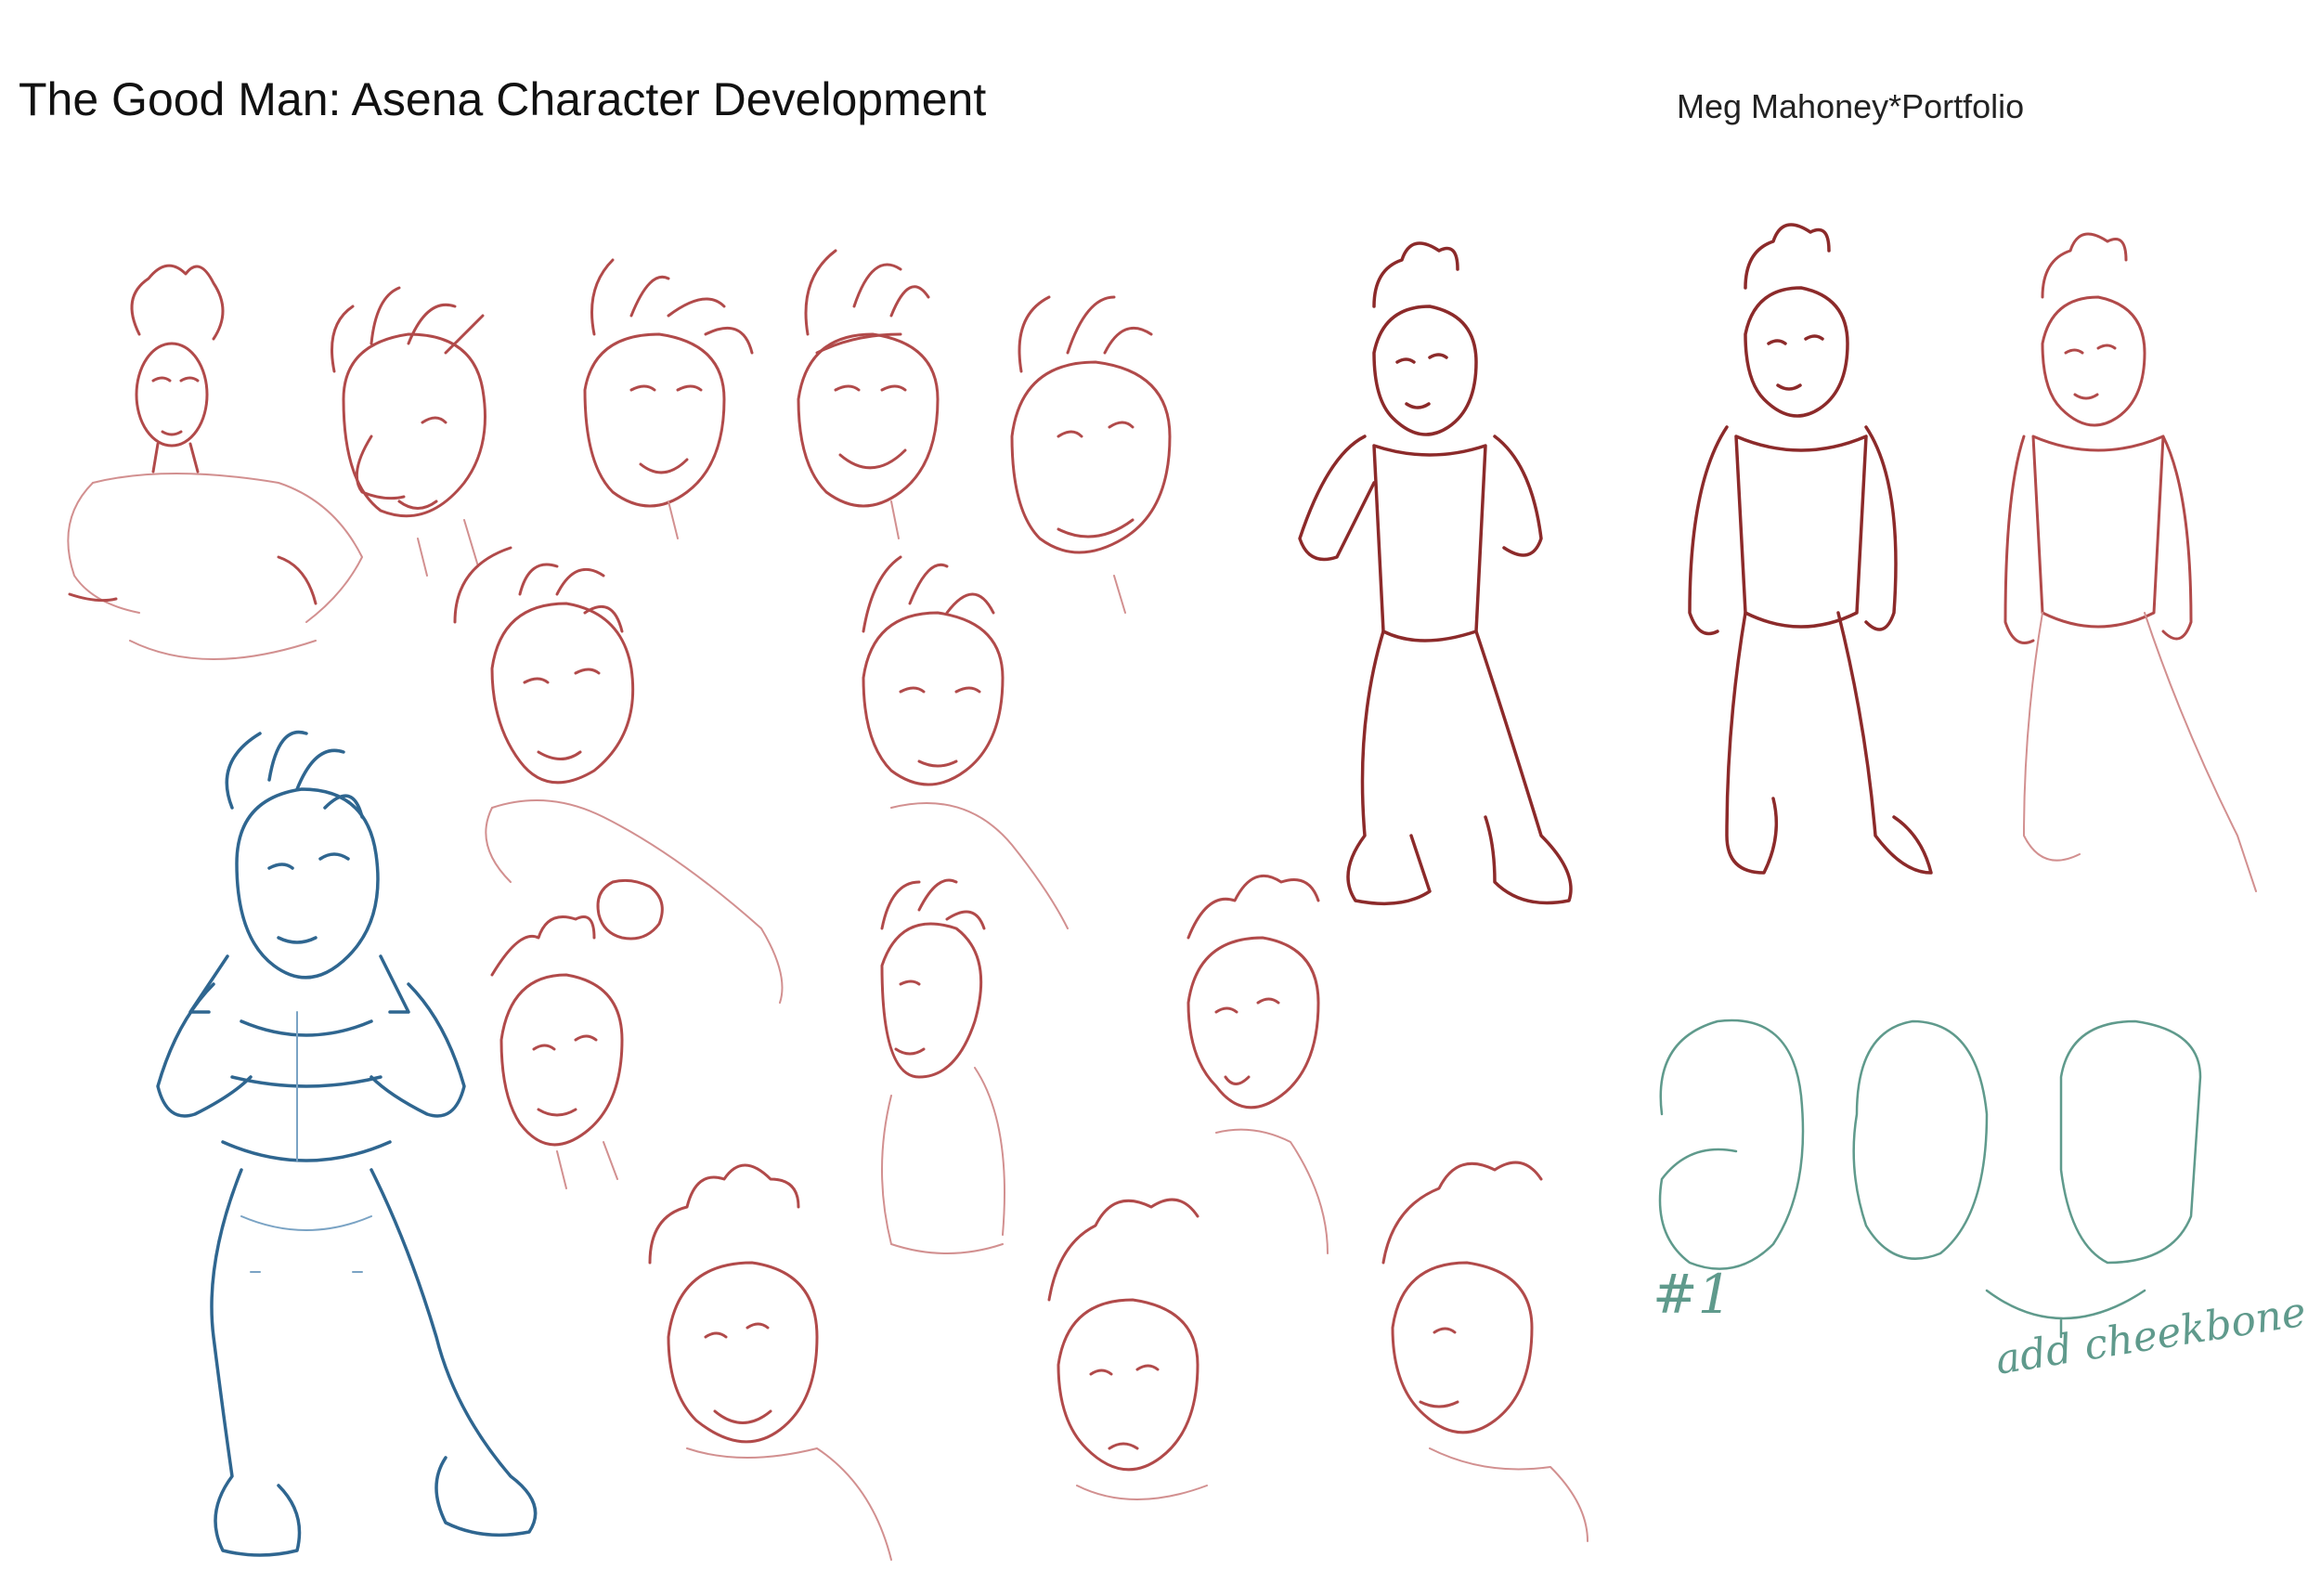 The image size is (2321, 1596). What do you see at coordinates (1257, 1064) in the screenshot?
I see `sketch-head-open-mouth` at bounding box center [1257, 1064].